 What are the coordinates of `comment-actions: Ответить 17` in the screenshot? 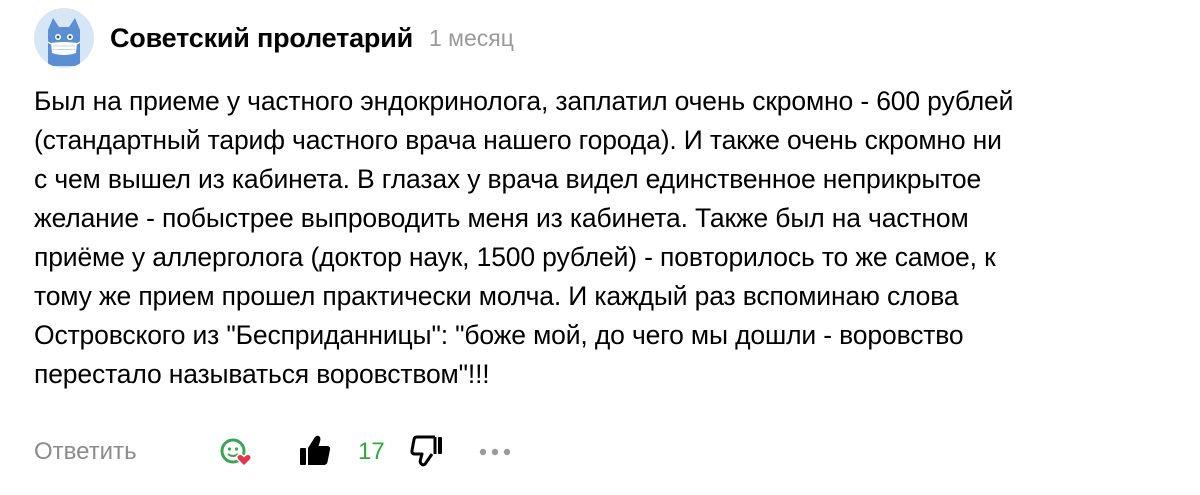 It's located at (584, 452).